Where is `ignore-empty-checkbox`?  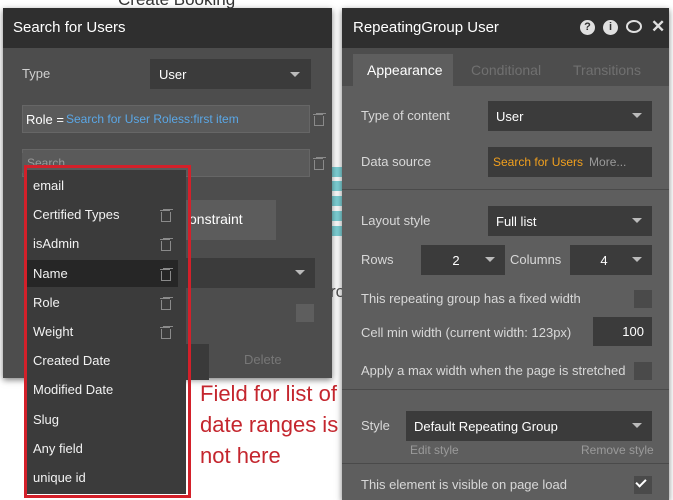 ignore-empty-checkbox is located at coordinates (305, 313).